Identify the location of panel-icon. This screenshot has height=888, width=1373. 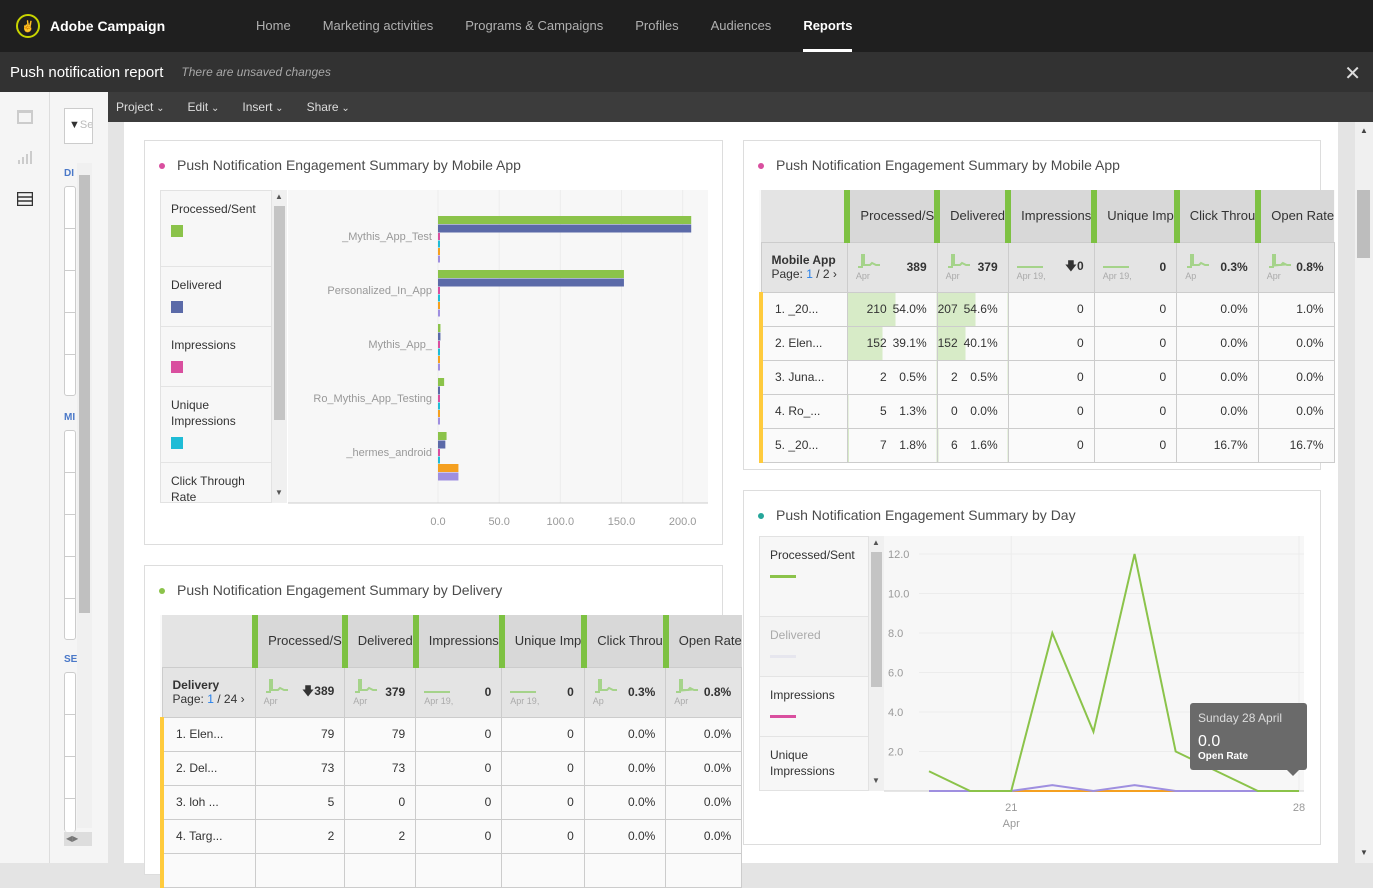
(25, 117).